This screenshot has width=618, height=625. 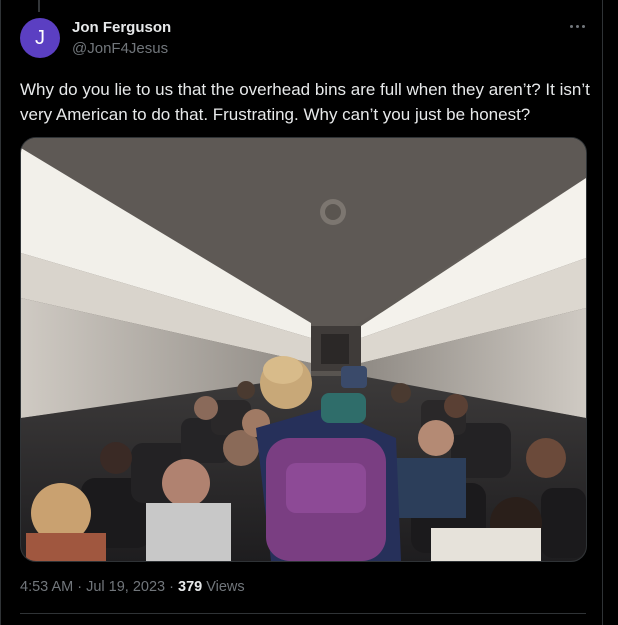 What do you see at coordinates (190, 587) in the screenshot?
I see `views-count: 379` at bounding box center [190, 587].